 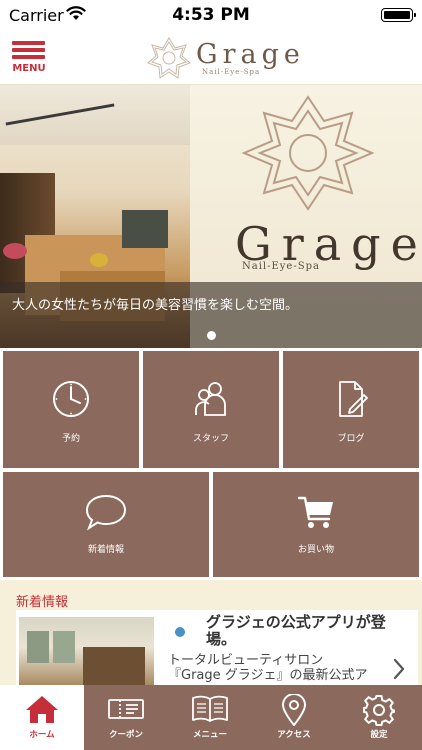 I want to click on logo-text: Grage, so click(x=250, y=54).